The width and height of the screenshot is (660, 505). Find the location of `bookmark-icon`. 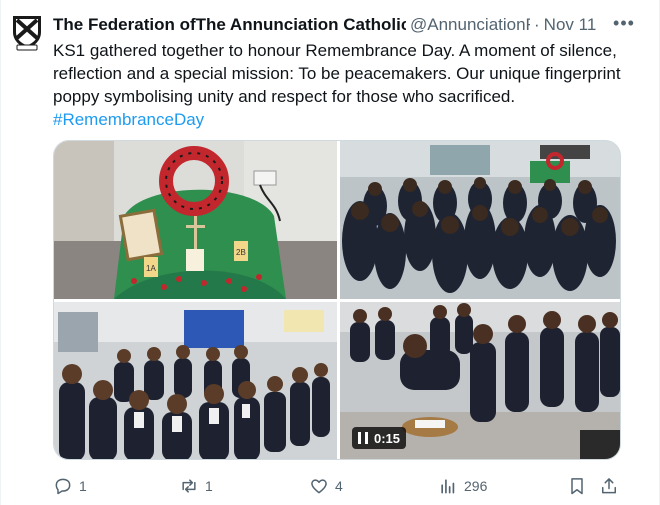

bookmark-icon is located at coordinates (577, 486).